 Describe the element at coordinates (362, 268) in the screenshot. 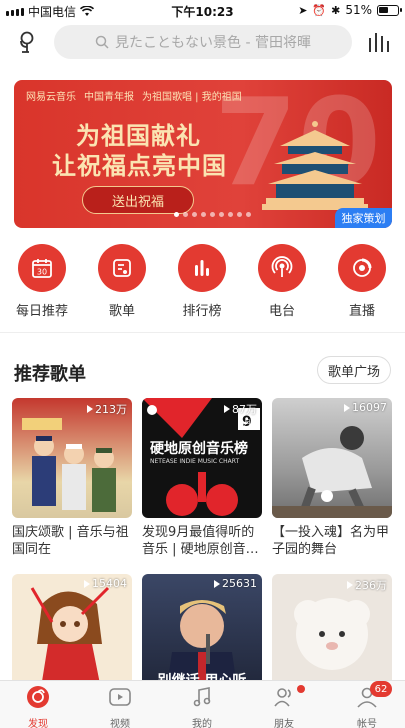

I see `live-icon` at that location.